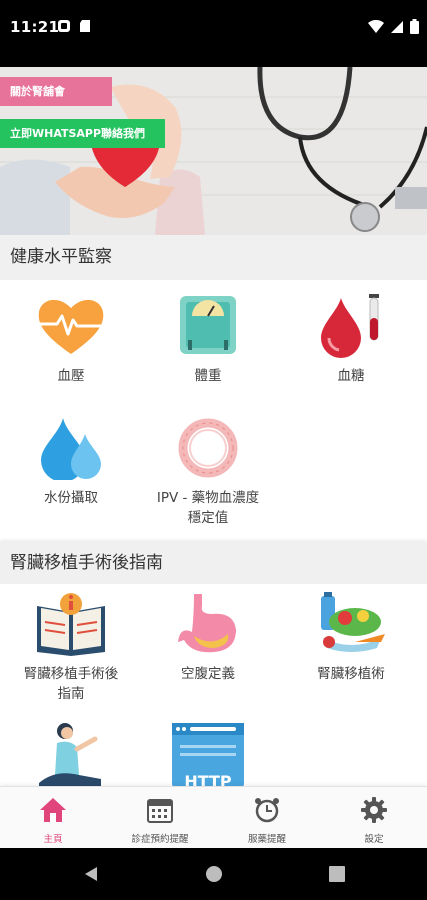  I want to click on tile-label: 腎臟移植術, so click(351, 674).